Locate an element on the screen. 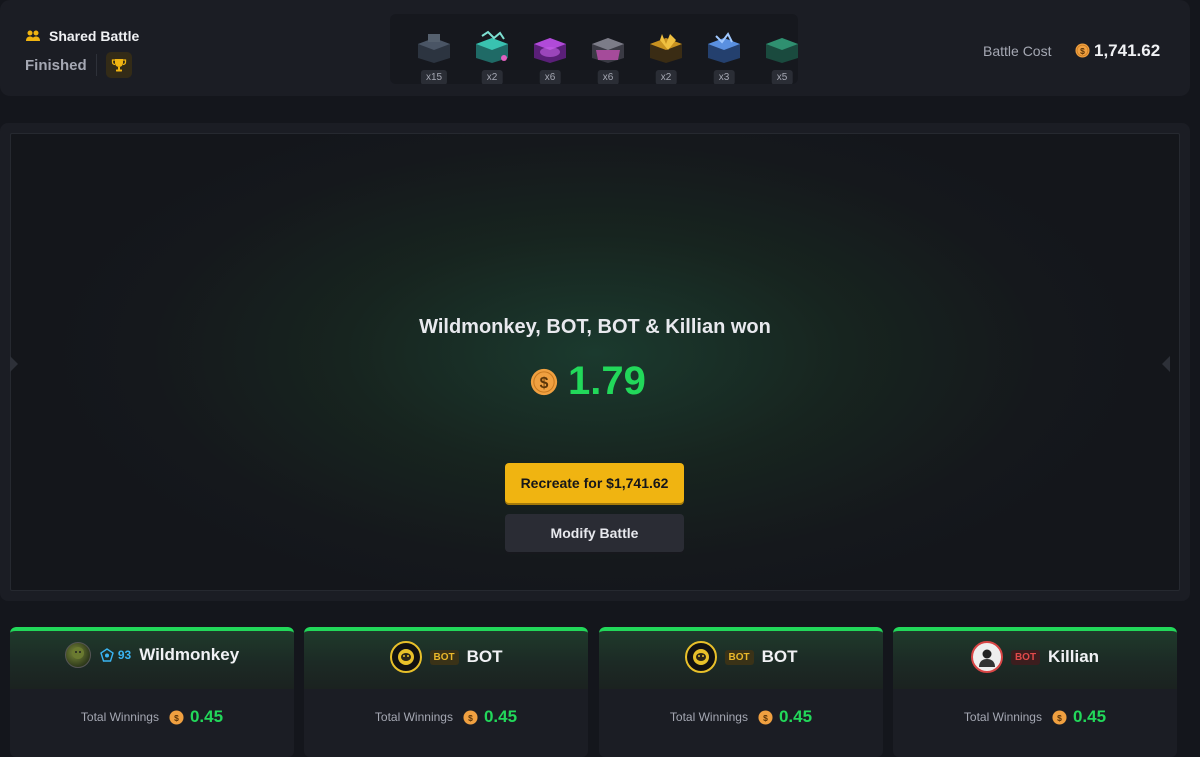  status-text: Finished is located at coordinates (56, 65).